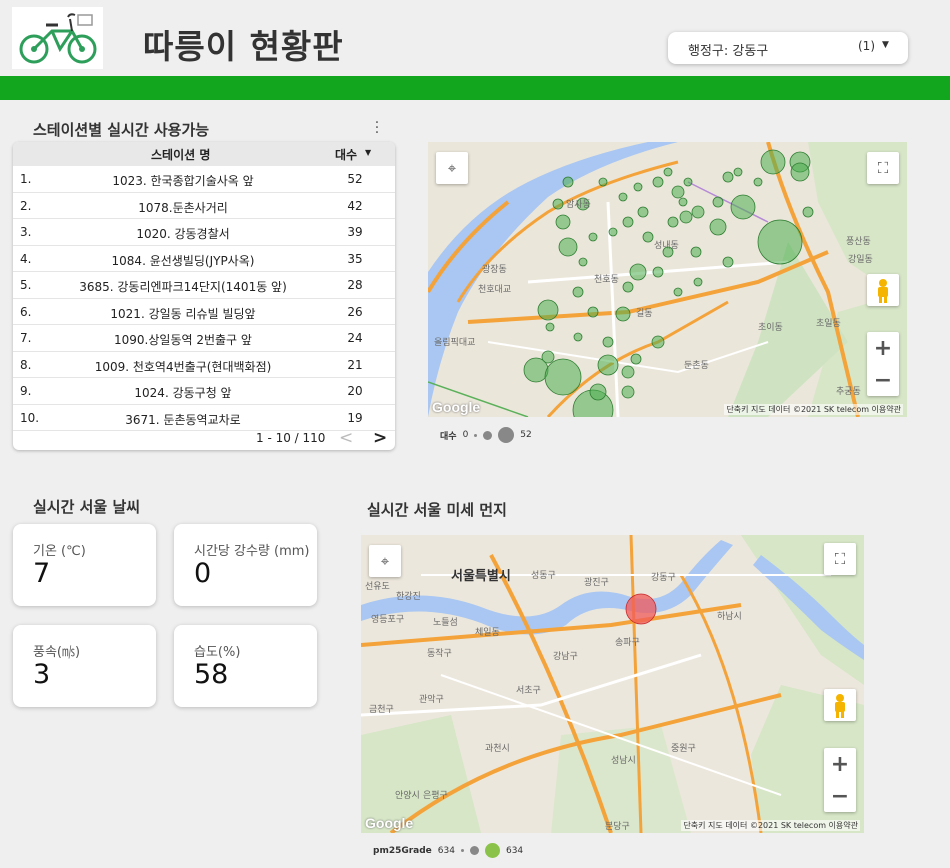 The width and height of the screenshot is (950, 868). Describe the element at coordinates (204, 179) in the screenshot. I see `table-row: 1. 1023. 한국종합기술사옥 앞 52` at that location.